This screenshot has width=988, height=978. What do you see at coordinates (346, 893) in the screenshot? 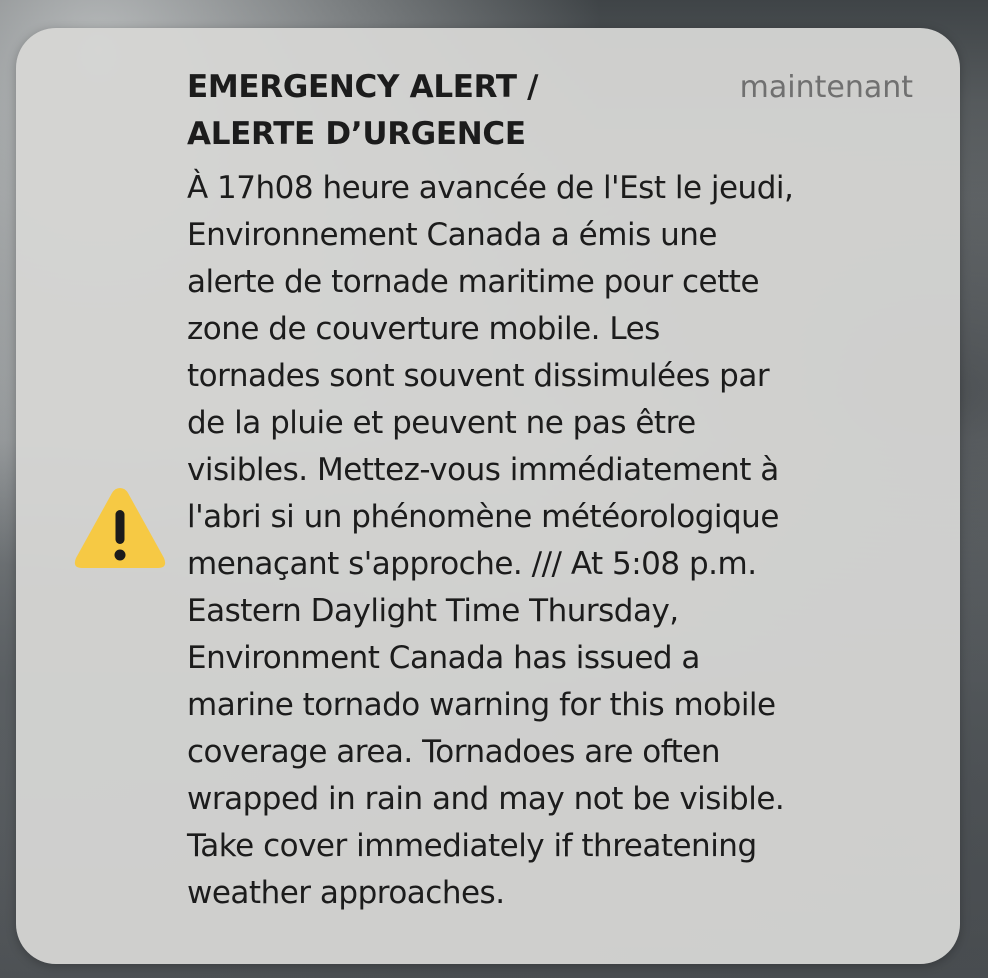
I see `alert-message-line: weather approaches.` at bounding box center [346, 893].